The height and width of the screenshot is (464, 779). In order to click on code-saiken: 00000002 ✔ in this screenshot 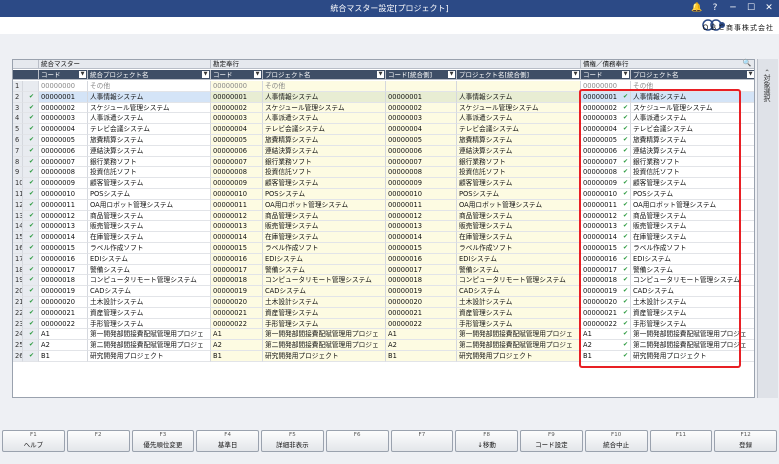, I will do `click(606, 108)`.